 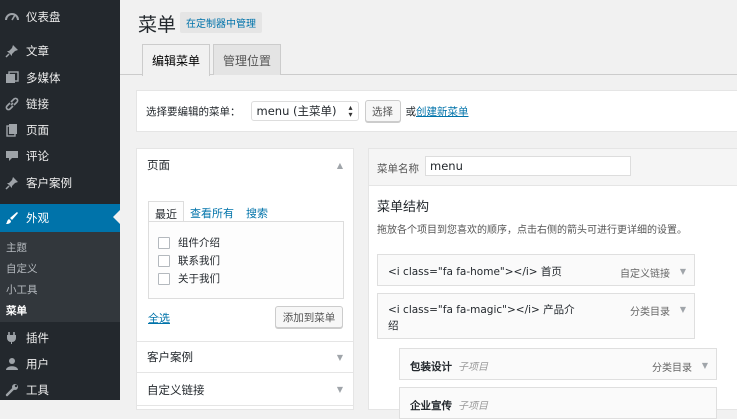 I want to click on custom-links-section-header: 自定义链接 ▼, so click(x=245, y=390).